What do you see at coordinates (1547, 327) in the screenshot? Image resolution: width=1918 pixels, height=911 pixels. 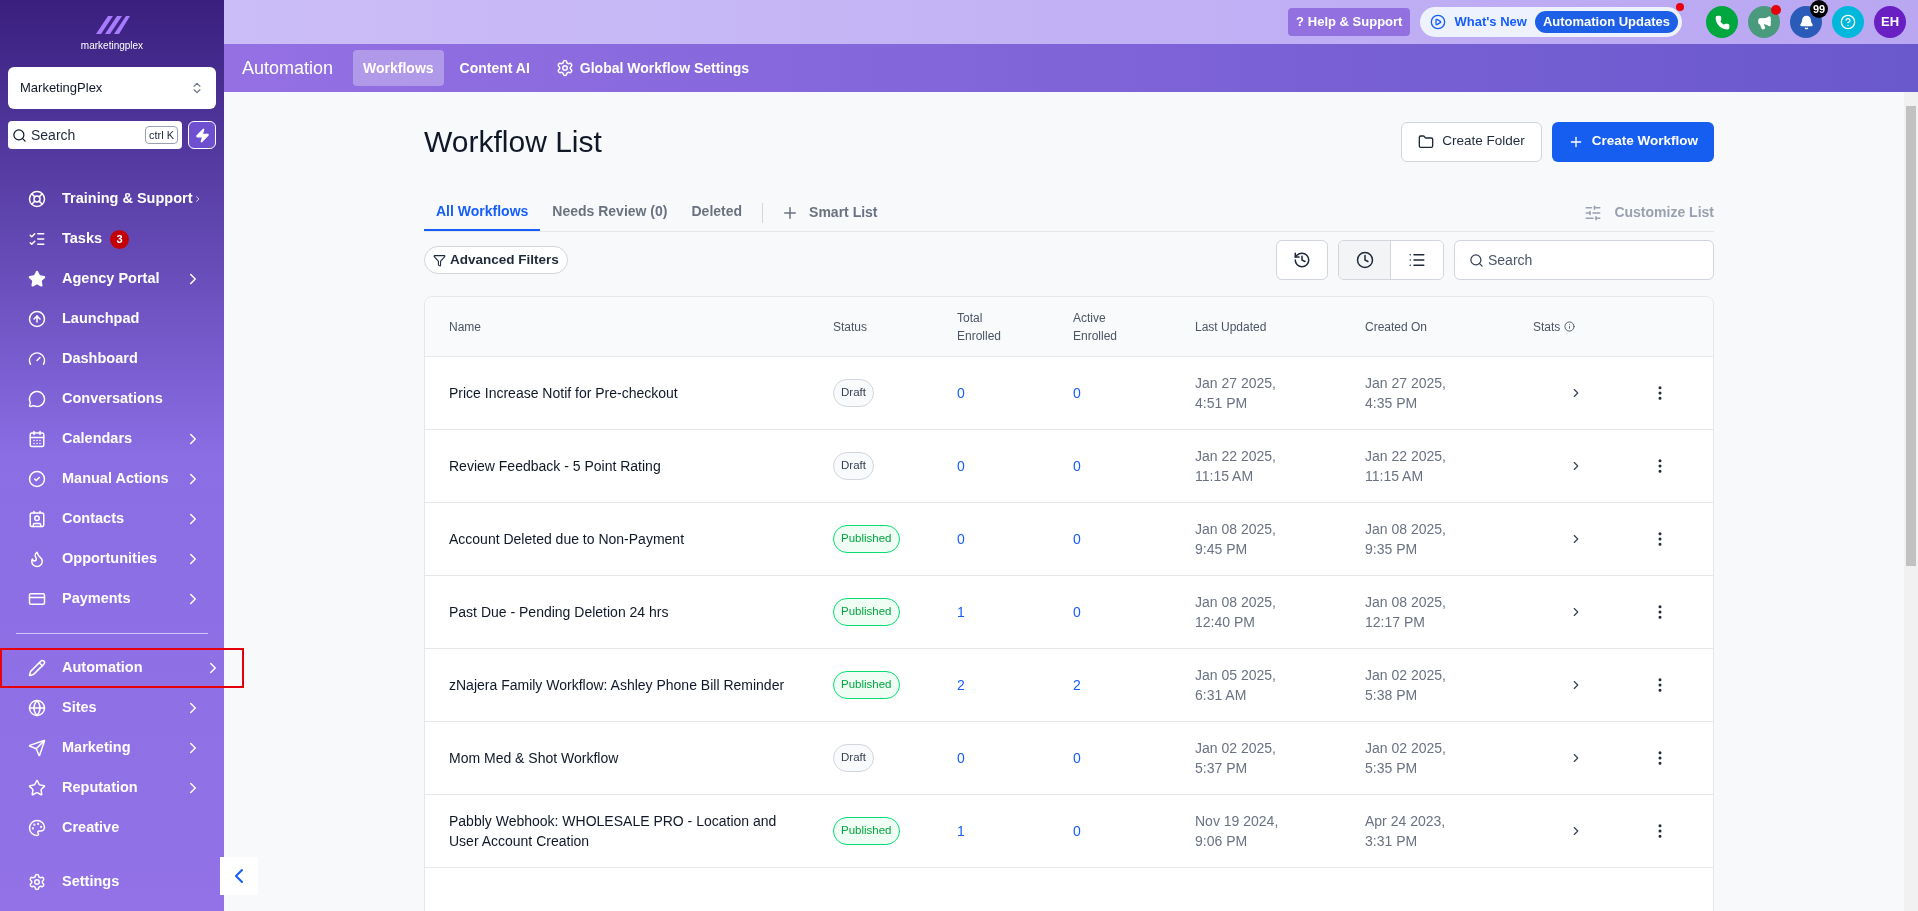 I see `column-header: Stats` at bounding box center [1547, 327].